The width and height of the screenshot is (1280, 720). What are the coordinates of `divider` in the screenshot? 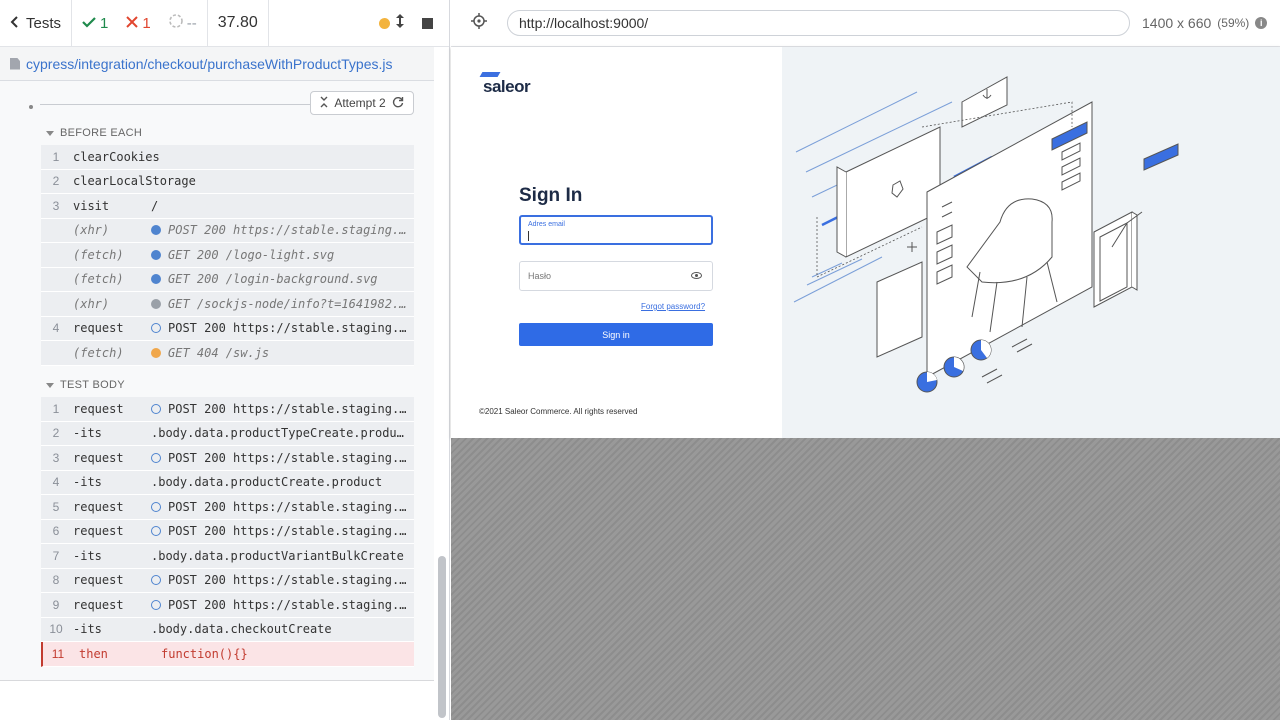 It's located at (182, 104).